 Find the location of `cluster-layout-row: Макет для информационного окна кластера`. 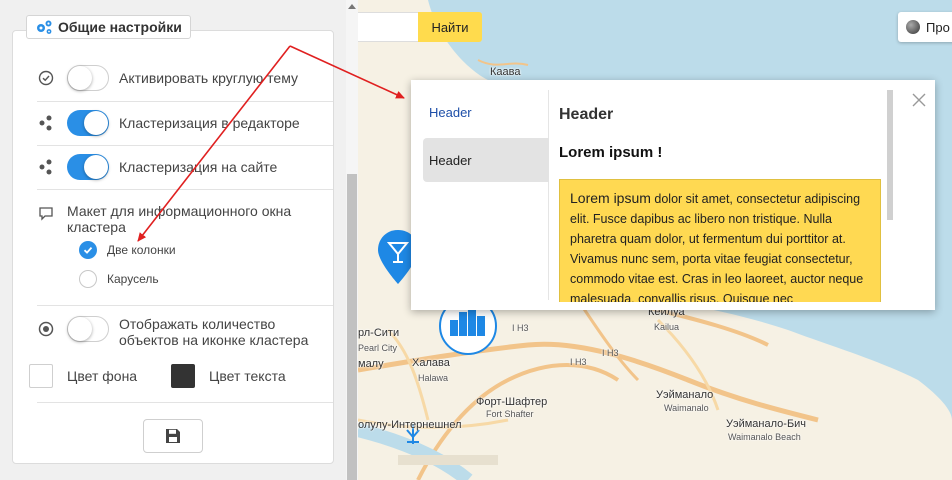

cluster-layout-row: Макет для информационного окна кластера is located at coordinates (185, 219).